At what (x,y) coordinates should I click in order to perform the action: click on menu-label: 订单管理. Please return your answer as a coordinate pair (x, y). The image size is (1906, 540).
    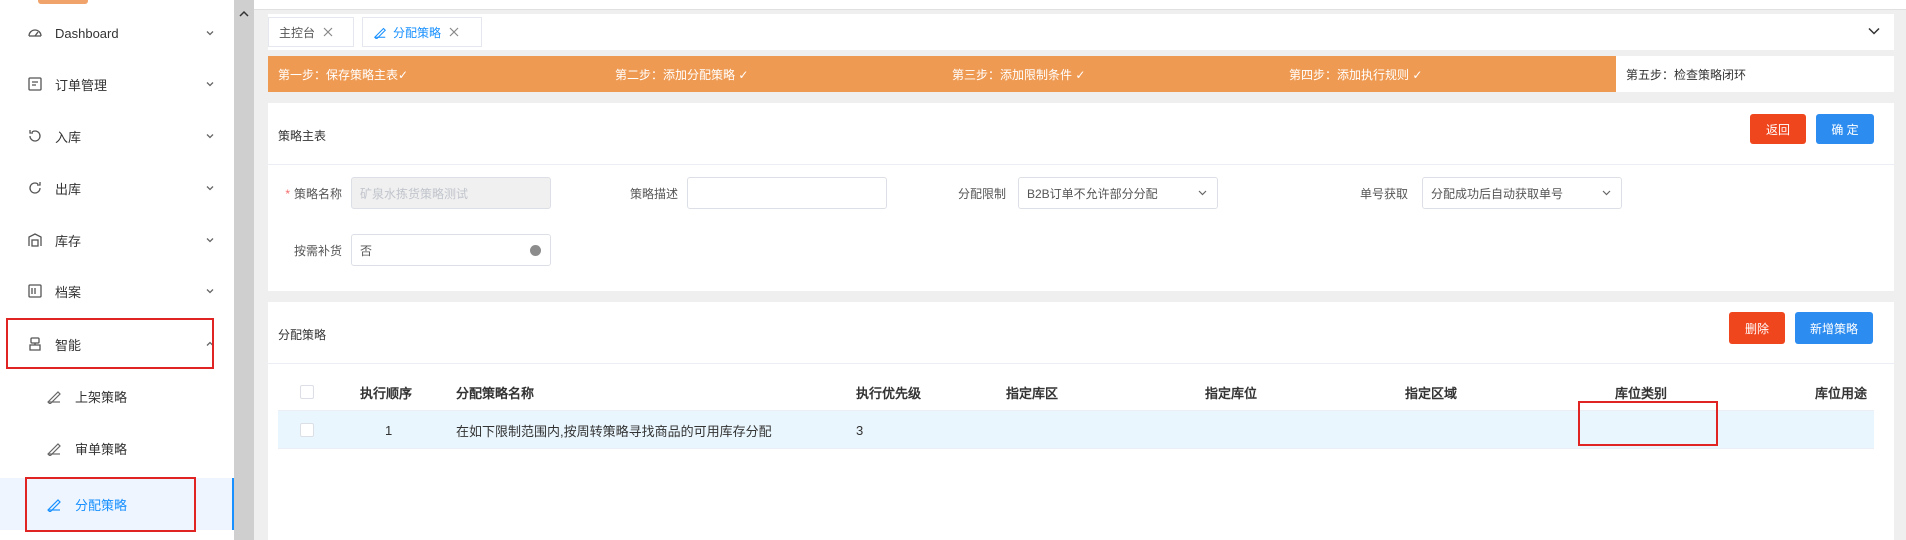
    Looking at the image, I should click on (81, 85).